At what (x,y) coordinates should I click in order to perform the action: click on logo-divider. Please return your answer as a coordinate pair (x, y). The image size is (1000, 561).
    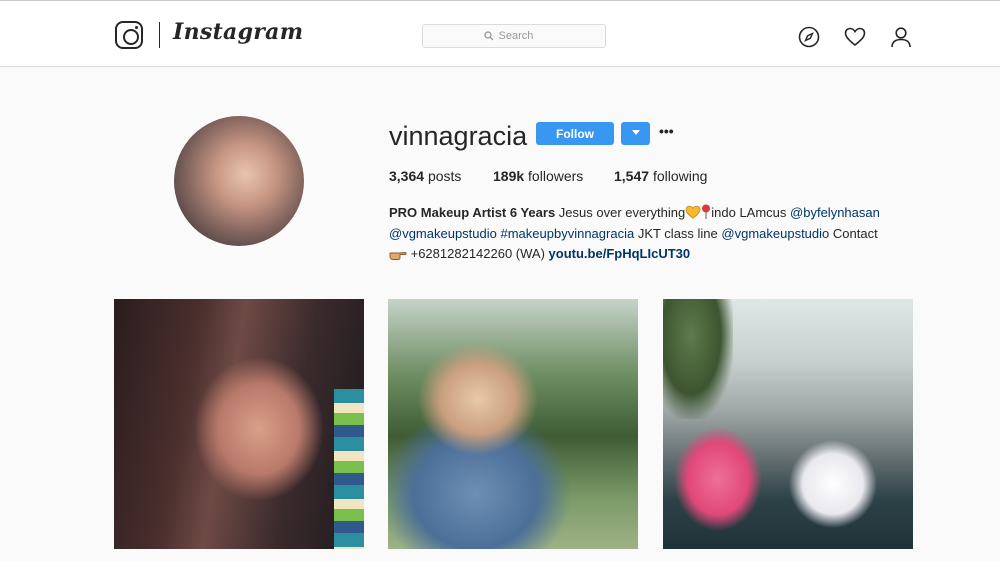
    Looking at the image, I should click on (159, 35).